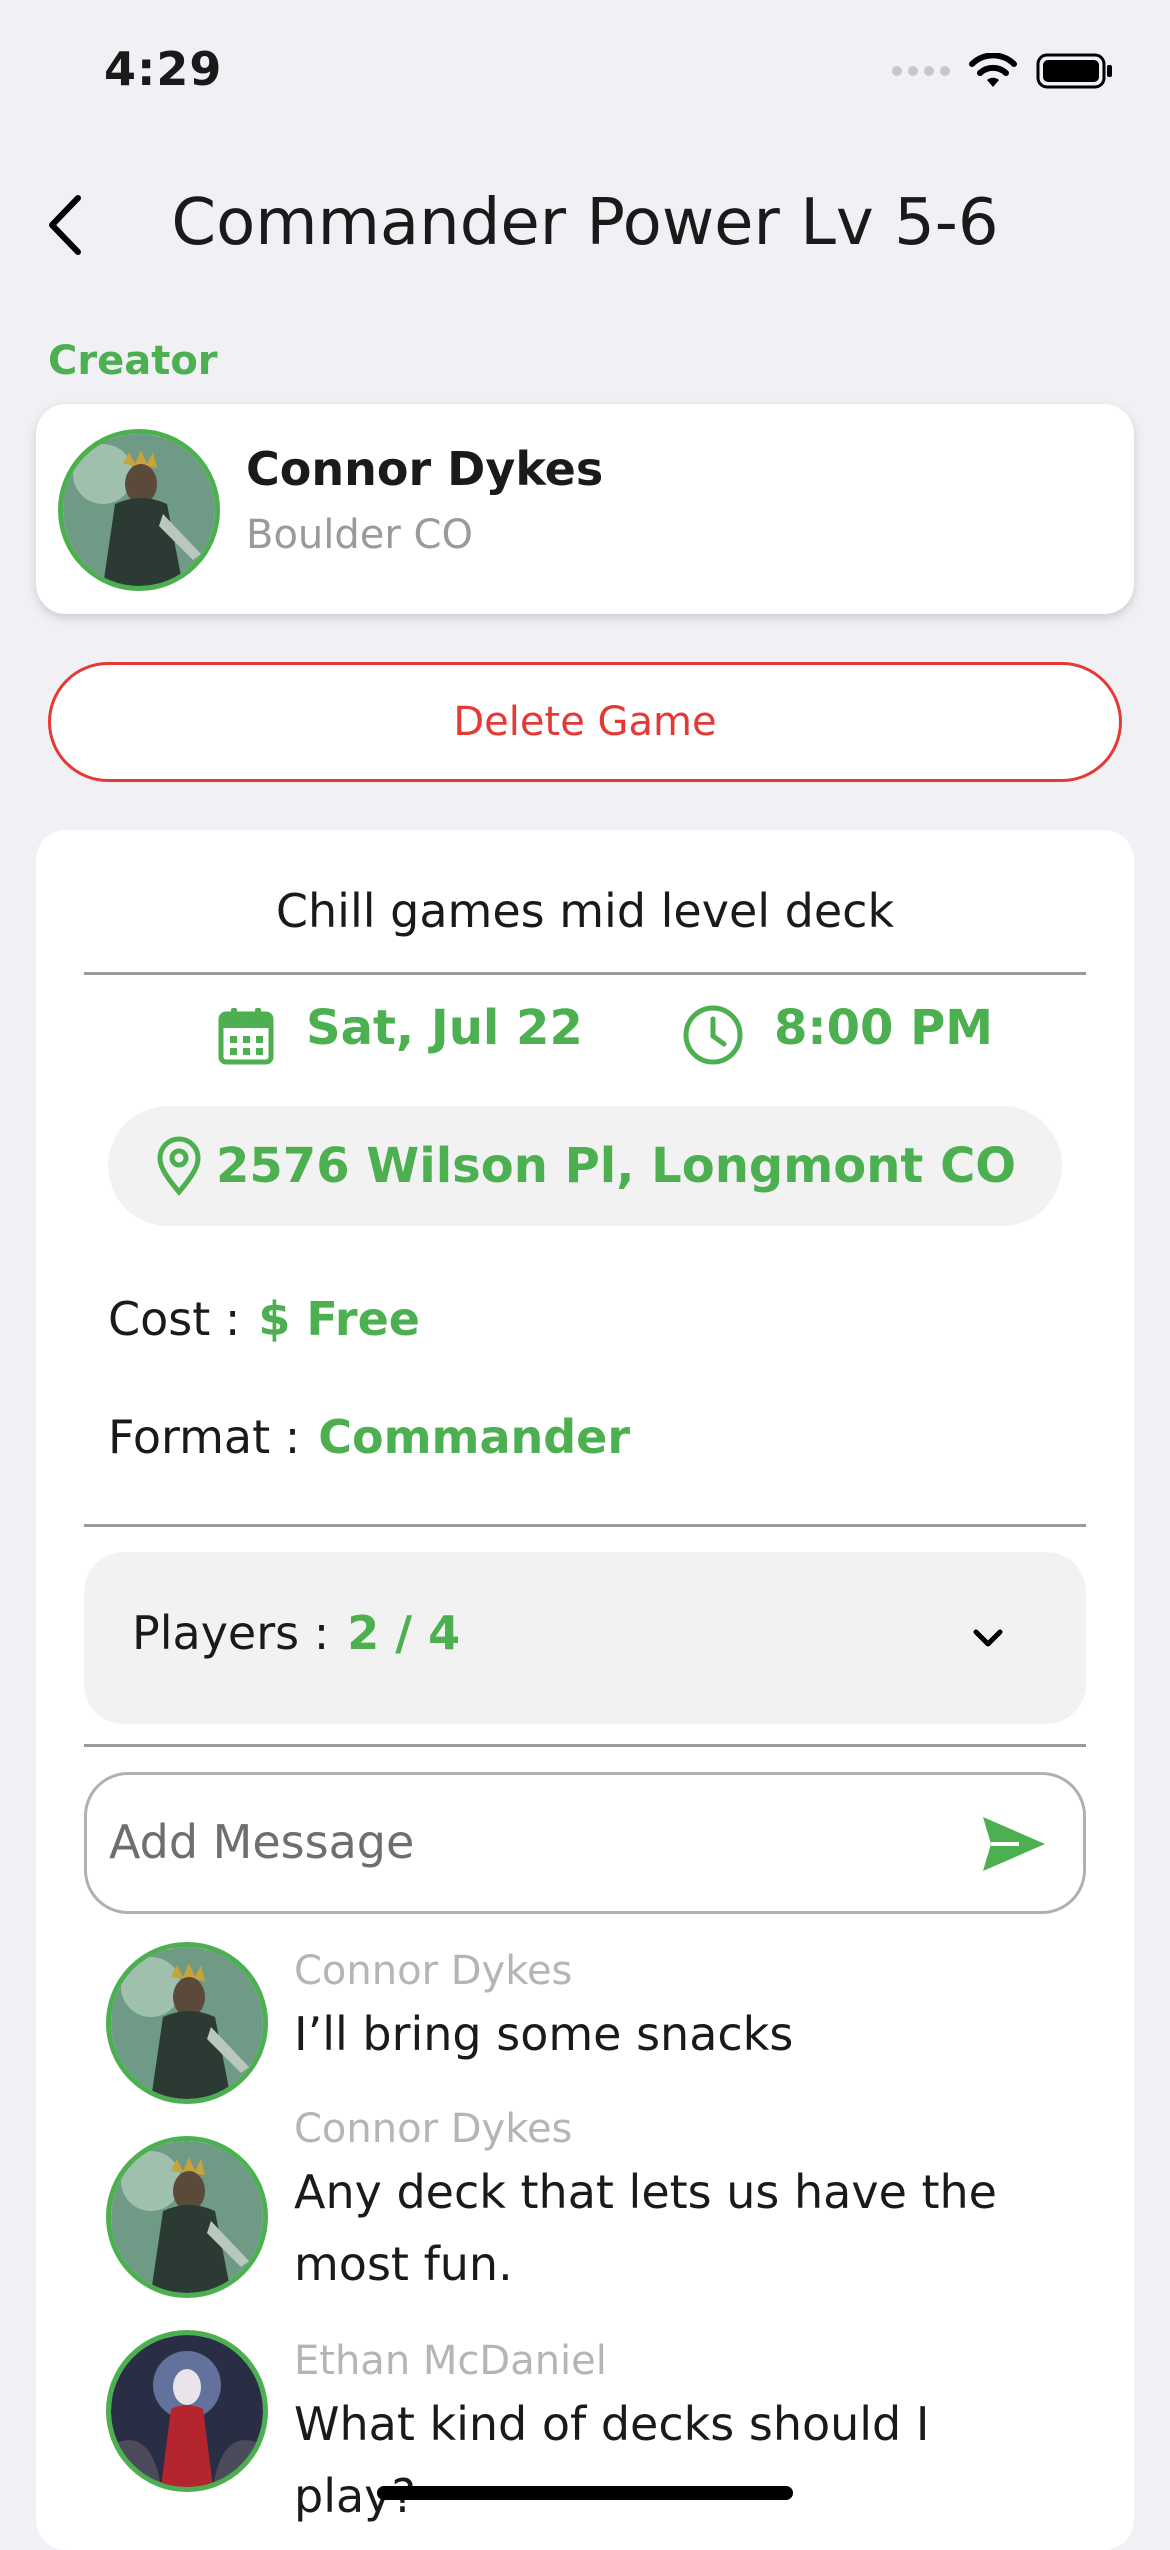  What do you see at coordinates (988, 1638) in the screenshot?
I see `chevron-down-icon` at bounding box center [988, 1638].